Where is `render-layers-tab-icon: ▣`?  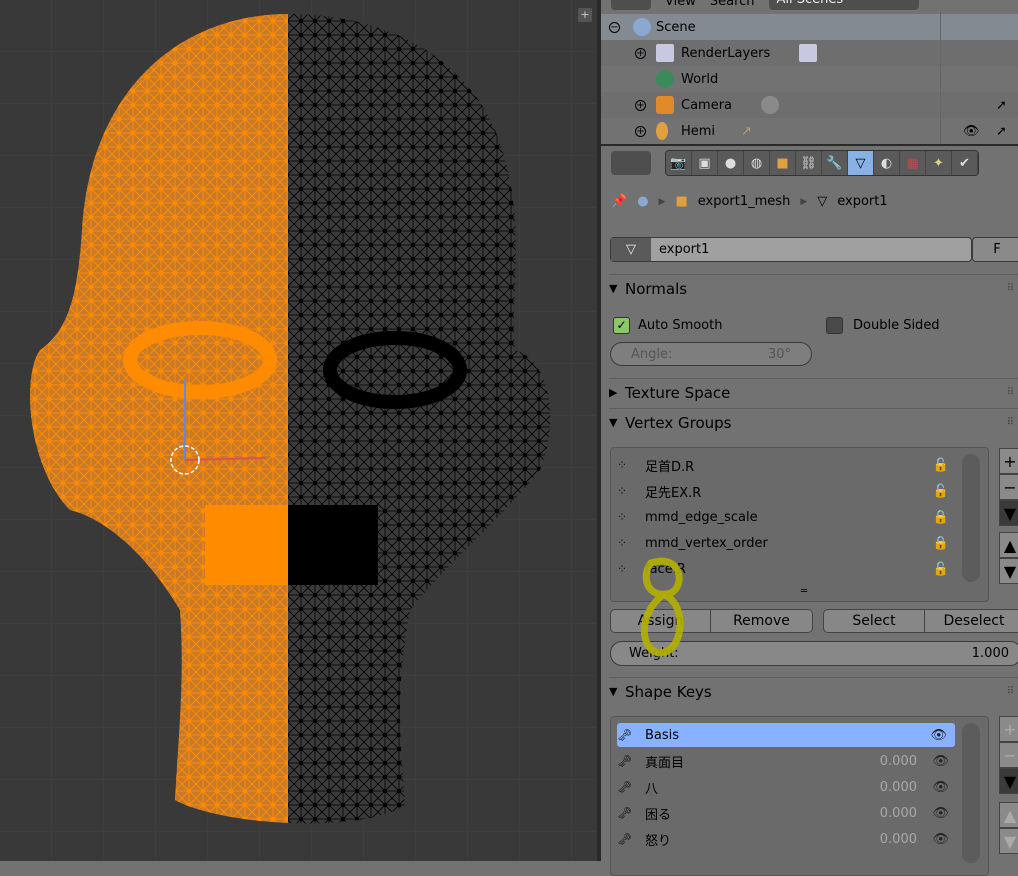 render-layers-tab-icon: ▣ is located at coordinates (705, 163).